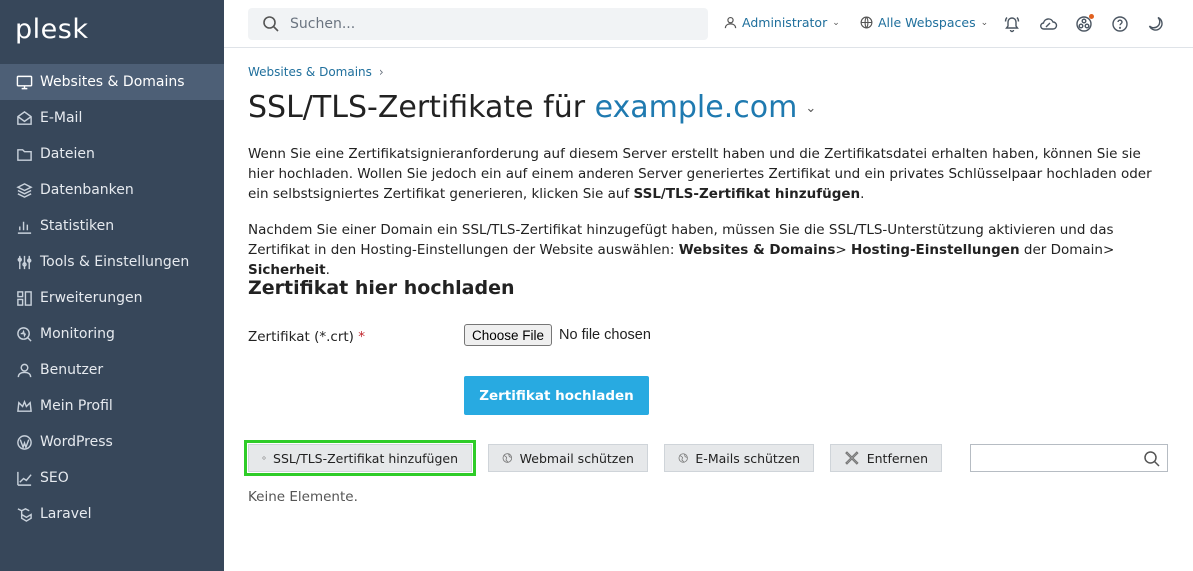 This screenshot has height=571, width=1193. What do you see at coordinates (1091, 16) in the screenshot?
I see `notification-dot` at bounding box center [1091, 16].